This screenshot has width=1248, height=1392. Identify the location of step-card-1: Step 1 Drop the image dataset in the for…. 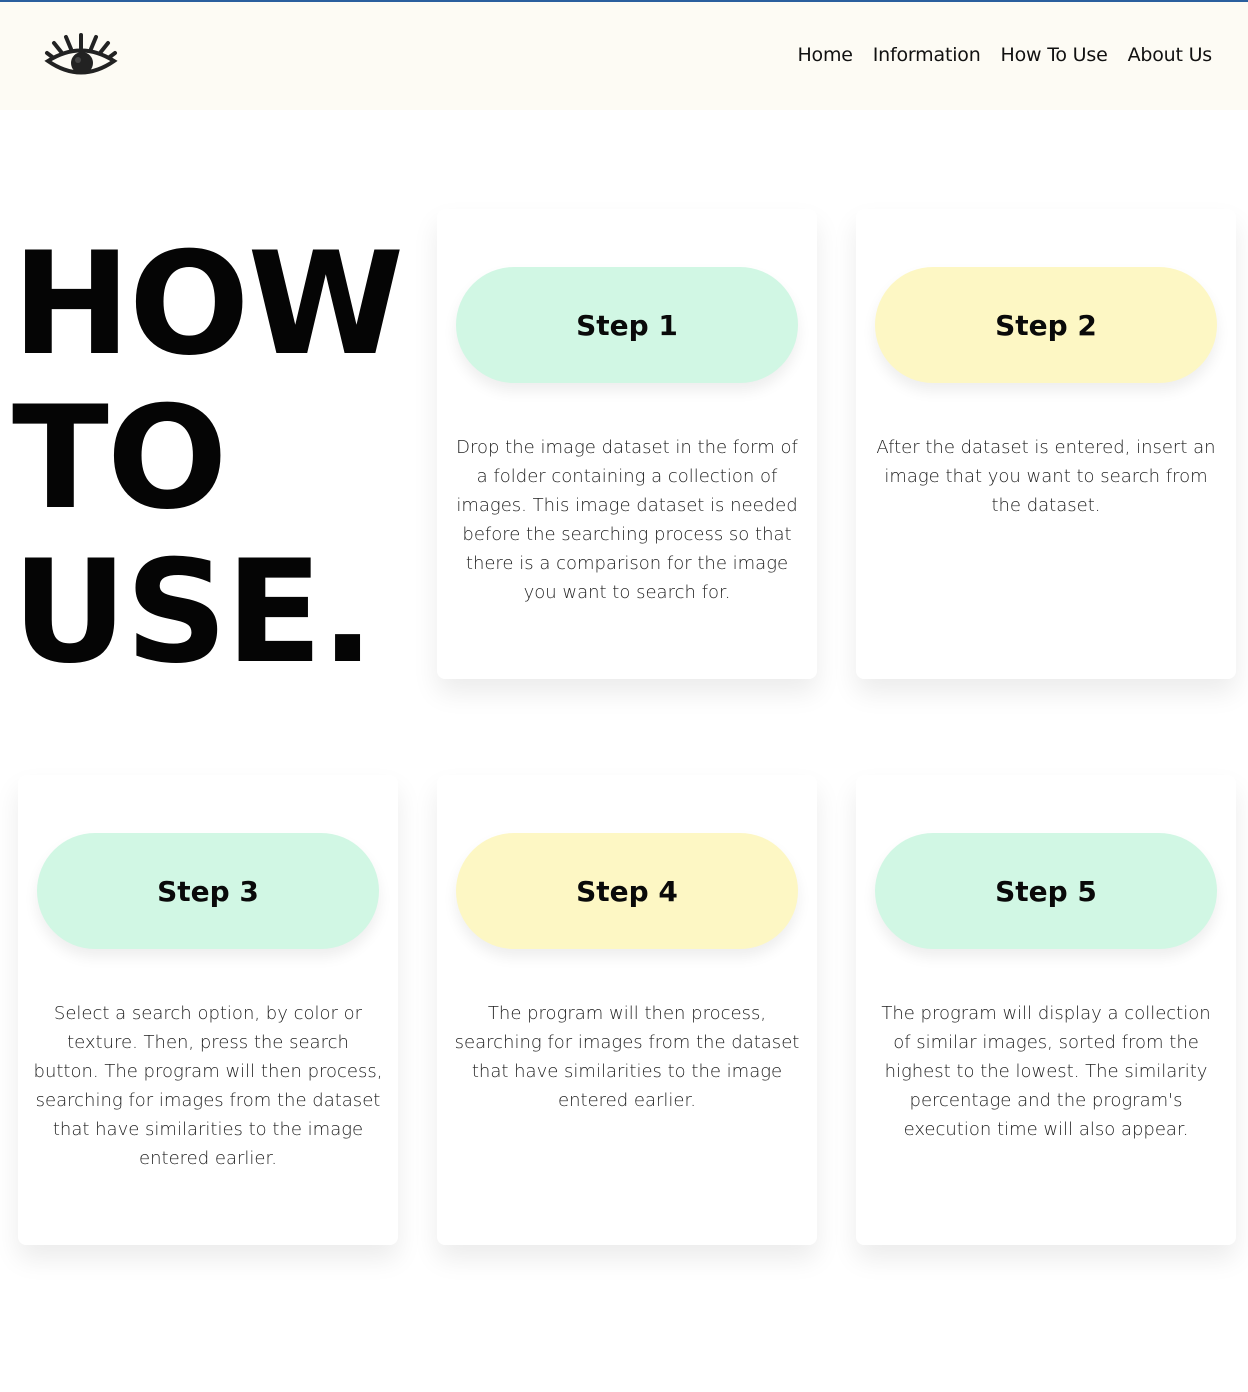
(627, 444).